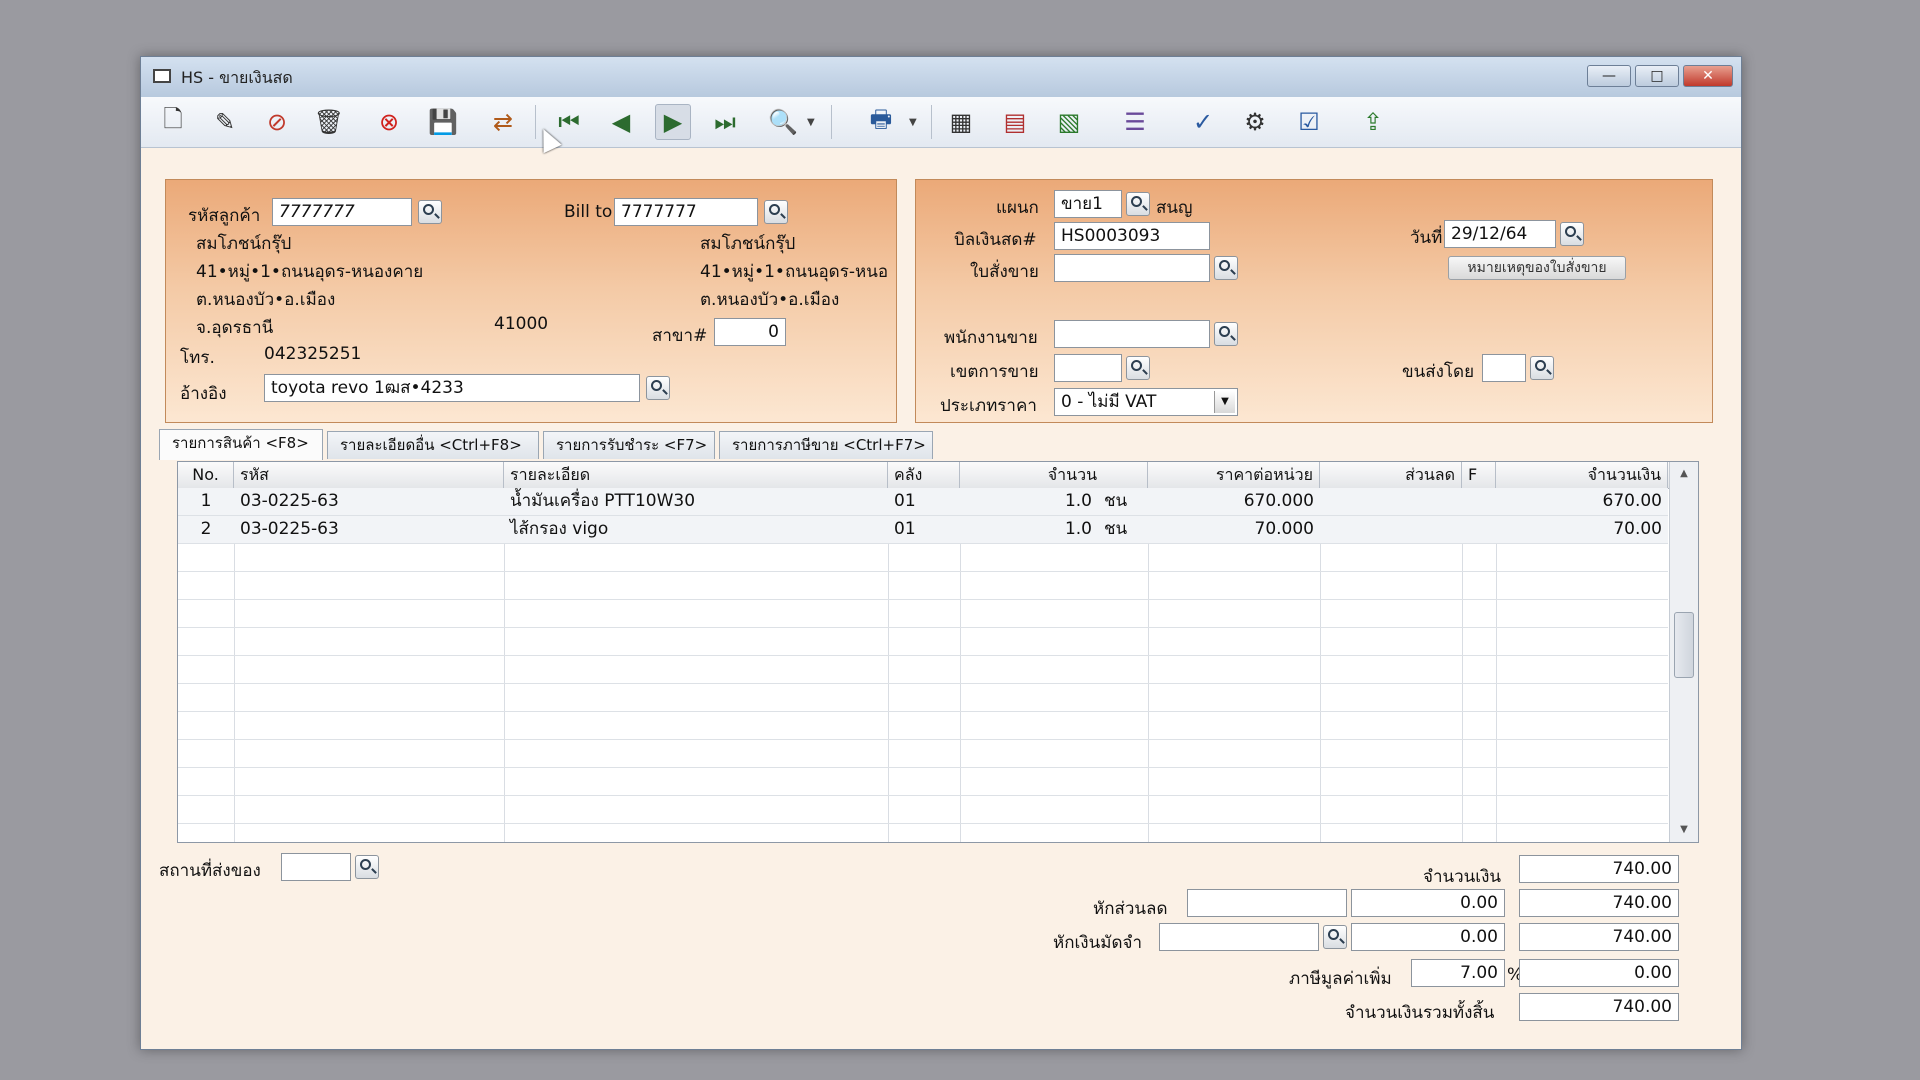  I want to click on tab-payments: รายการรับชำระ <F7>, so click(629, 445).